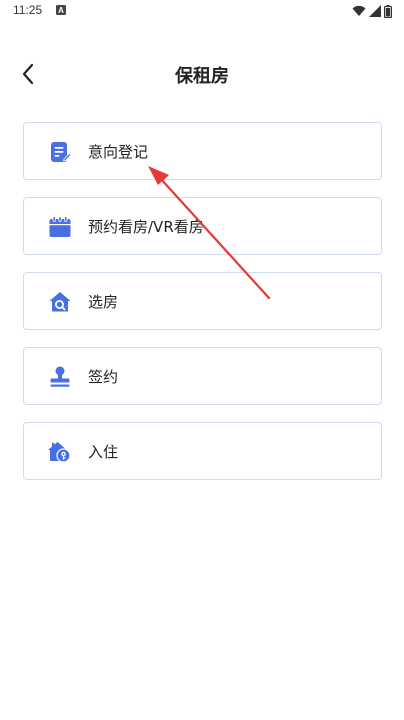 Image resolution: width=404 pixels, height=720 pixels. I want to click on menu-item-signing: 签约, so click(202, 376).